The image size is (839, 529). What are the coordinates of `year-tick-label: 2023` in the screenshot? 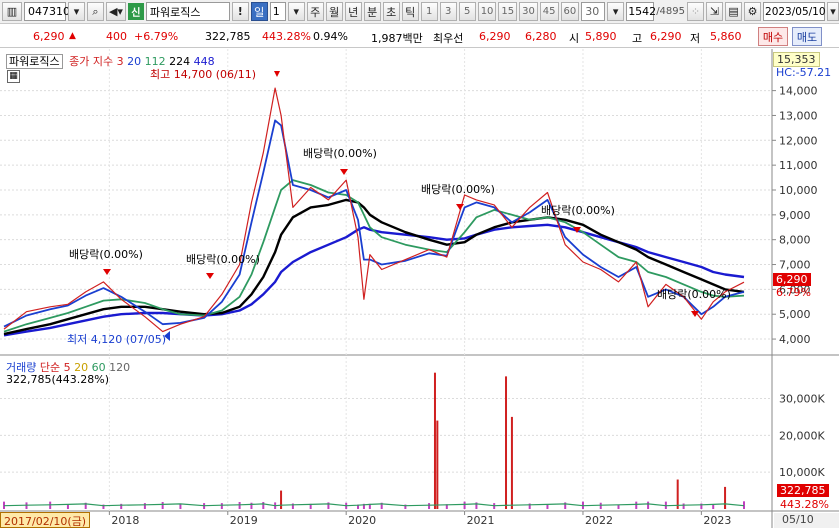 It's located at (717, 520).